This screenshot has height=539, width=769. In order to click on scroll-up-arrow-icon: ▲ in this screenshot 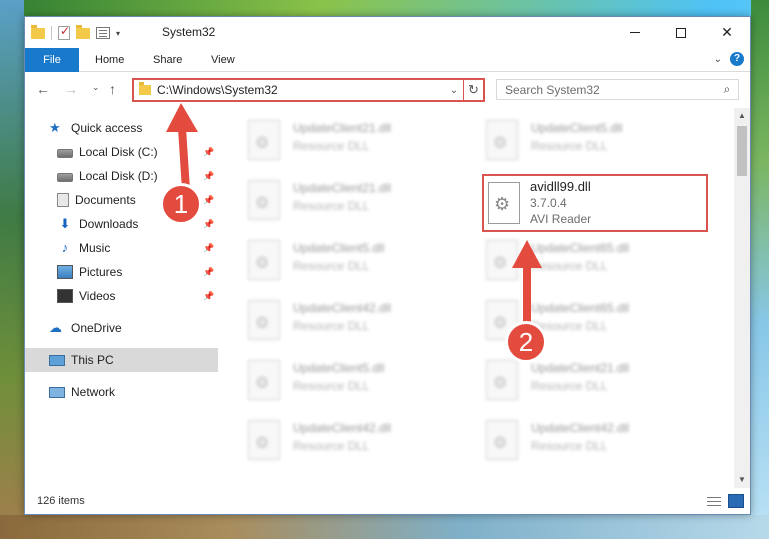, I will do `click(742, 116)`.